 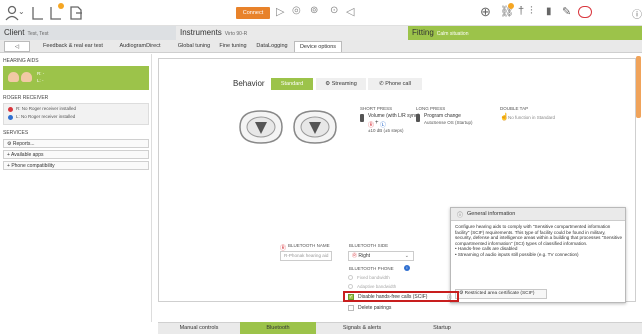 I want to click on fitting-situation: Calm situation, so click(x=453, y=34).